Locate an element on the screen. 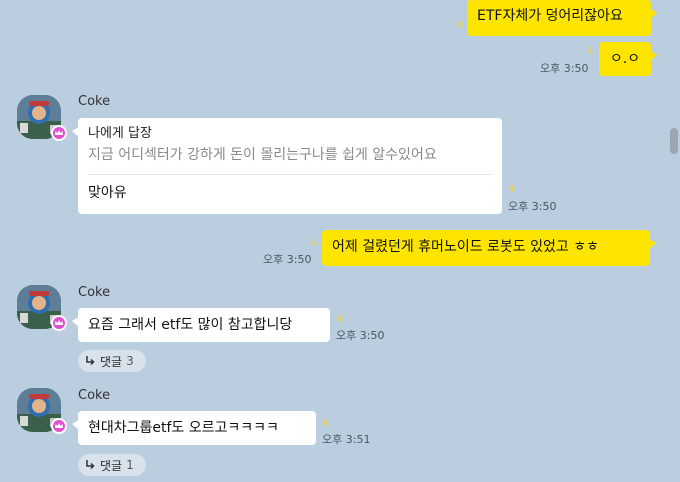  other-message-bubble: 요즘 그래서 etf도 많이 참고합니당 is located at coordinates (201, 325).